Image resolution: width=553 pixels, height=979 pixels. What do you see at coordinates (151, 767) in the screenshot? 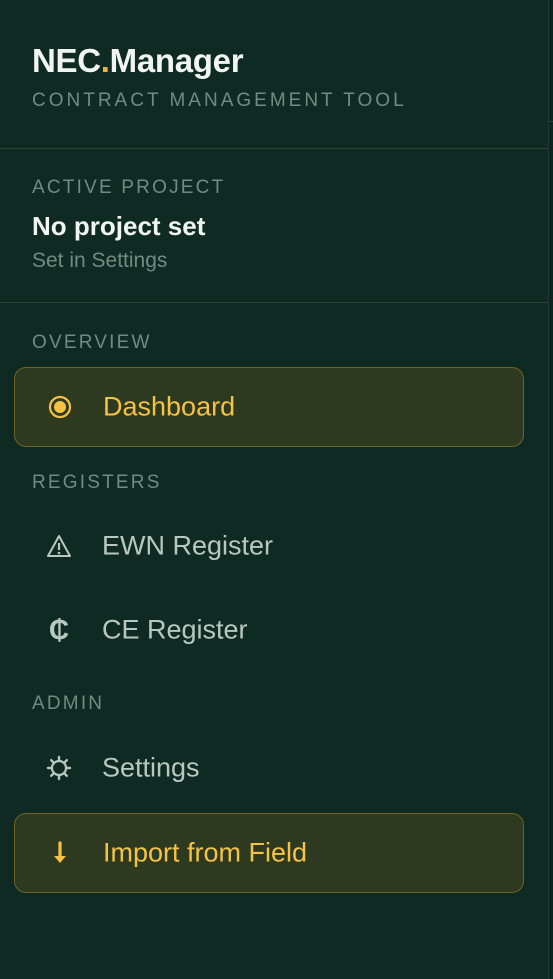
I see `nav-item-label: Settings` at bounding box center [151, 767].